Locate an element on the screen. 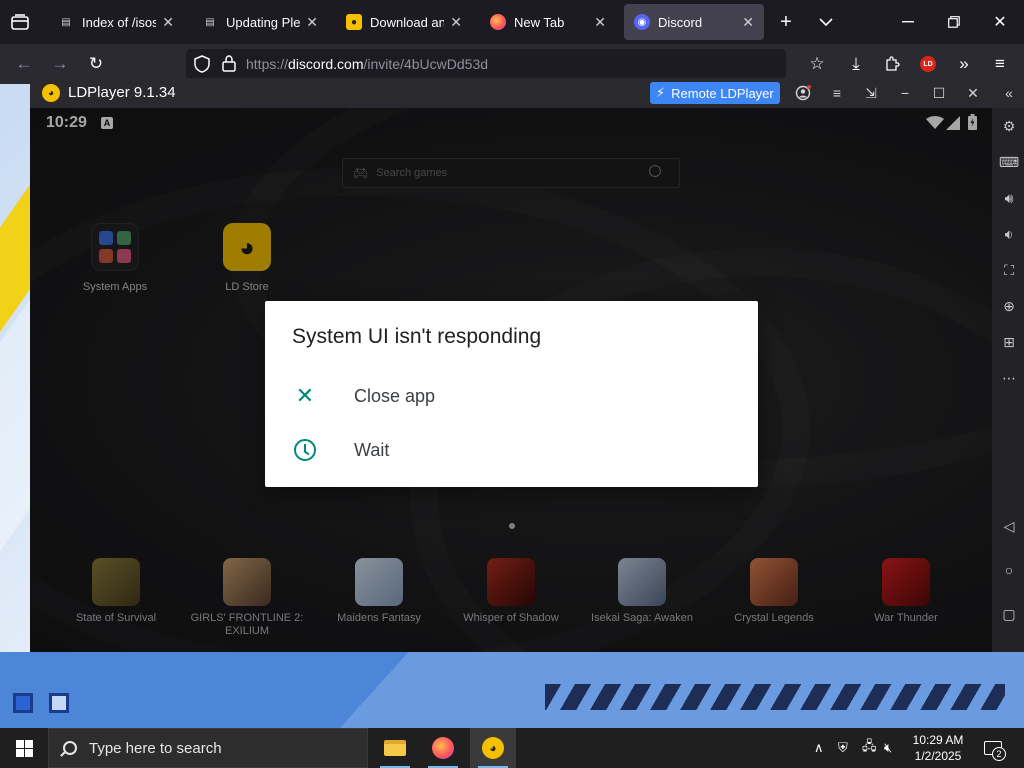  tab-index-of-isos: ▤ Index of /isos/w ✕ is located at coordinates (116, 22).